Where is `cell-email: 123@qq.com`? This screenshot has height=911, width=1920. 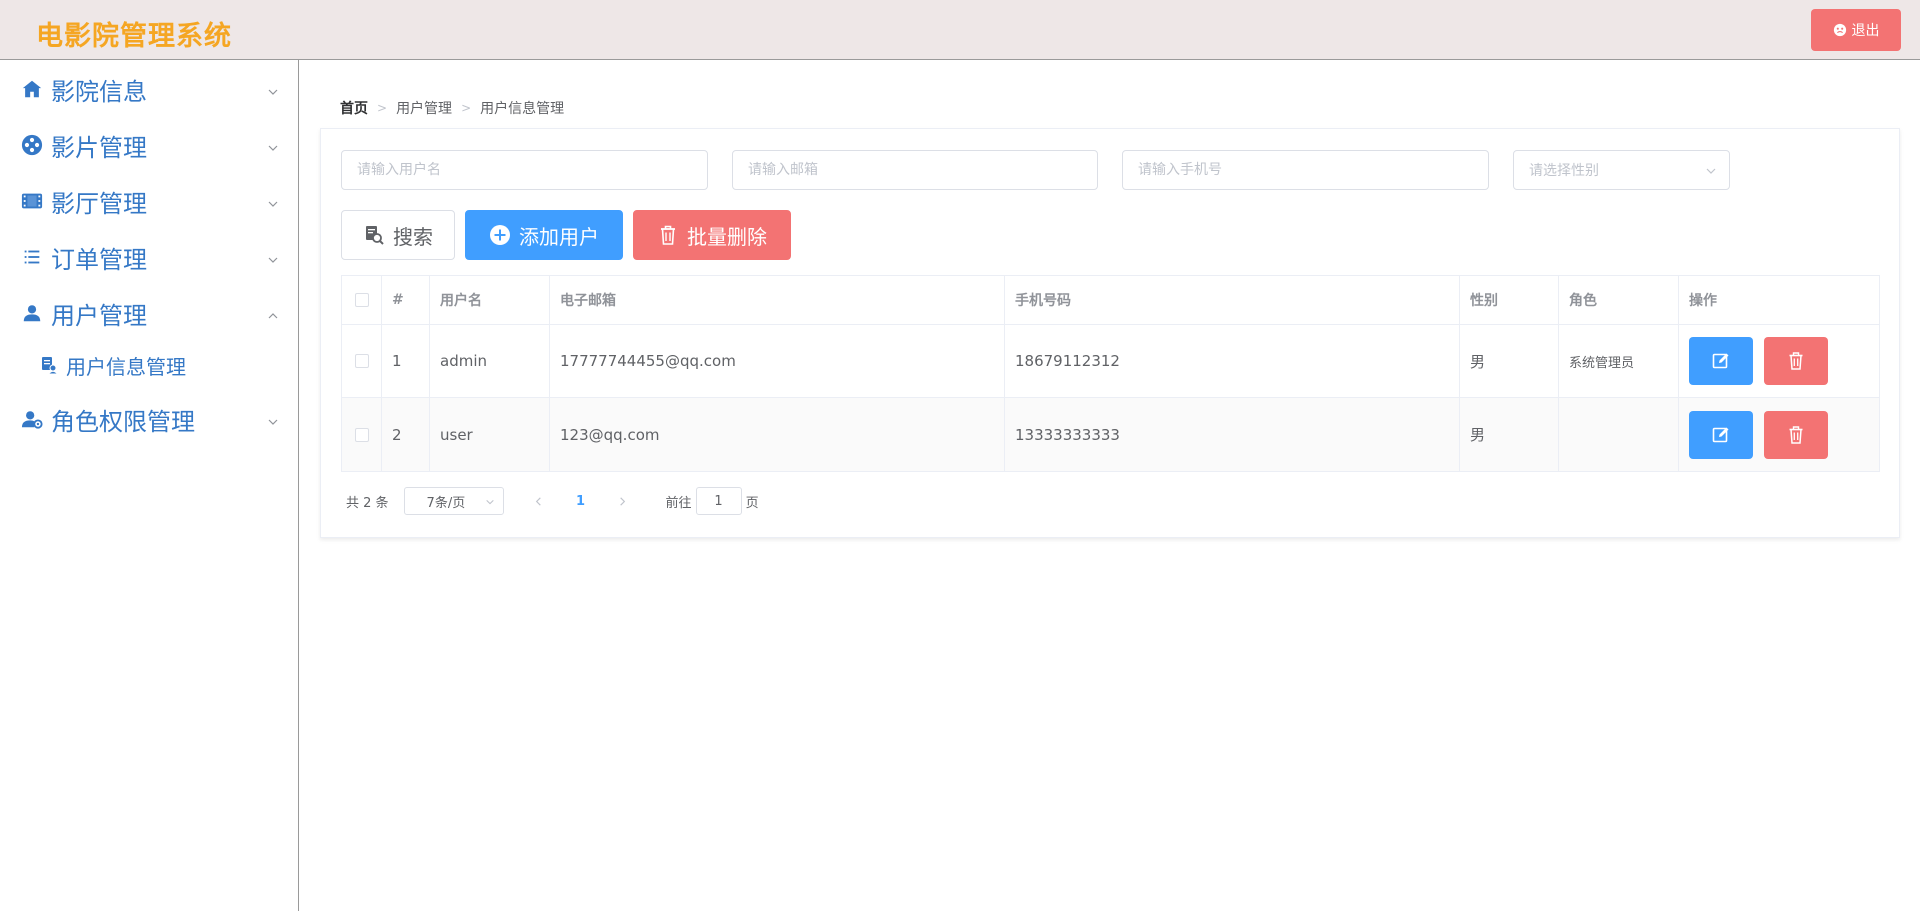
cell-email: 123@qq.com is located at coordinates (777, 434).